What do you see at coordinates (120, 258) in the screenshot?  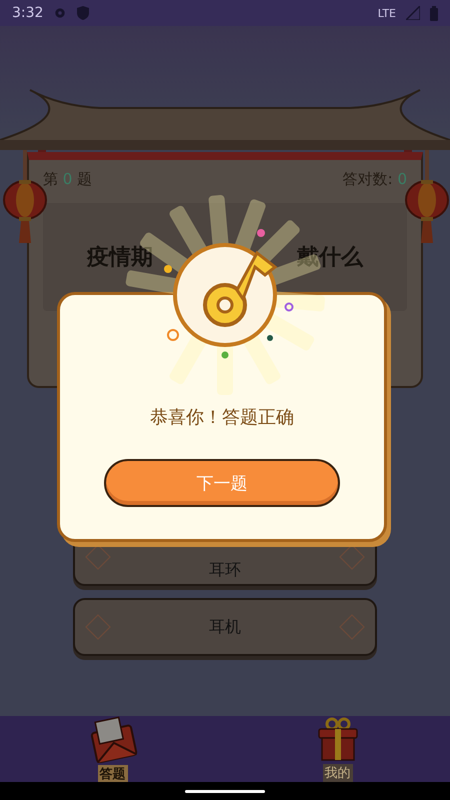 I see `question-text: 疫情期` at bounding box center [120, 258].